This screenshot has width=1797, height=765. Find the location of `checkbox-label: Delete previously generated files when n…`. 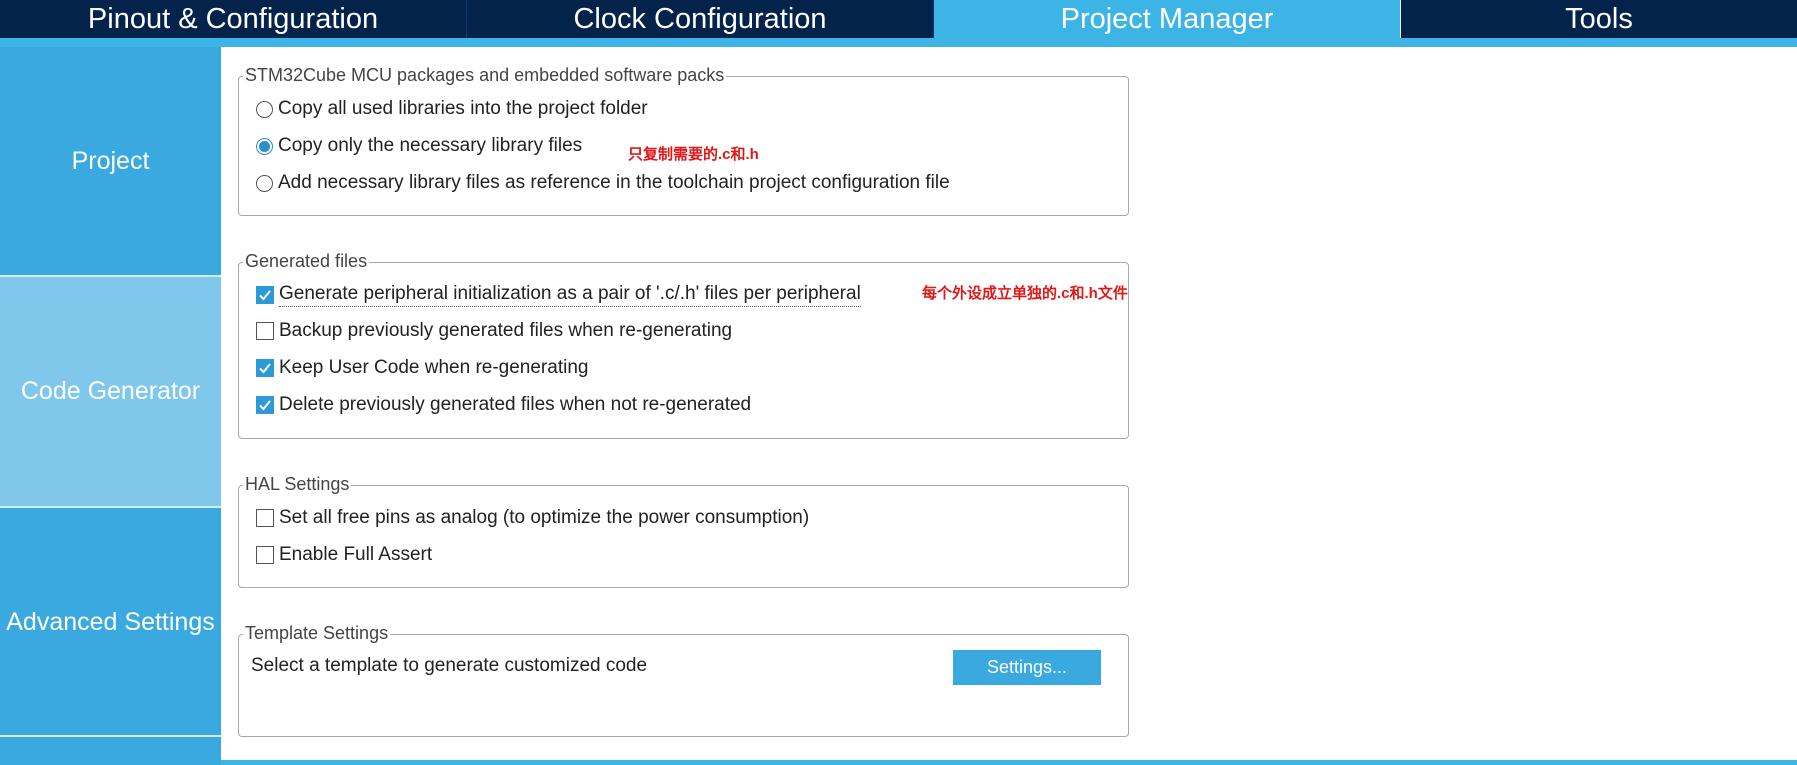

checkbox-label: Delete previously generated files when n… is located at coordinates (515, 404).